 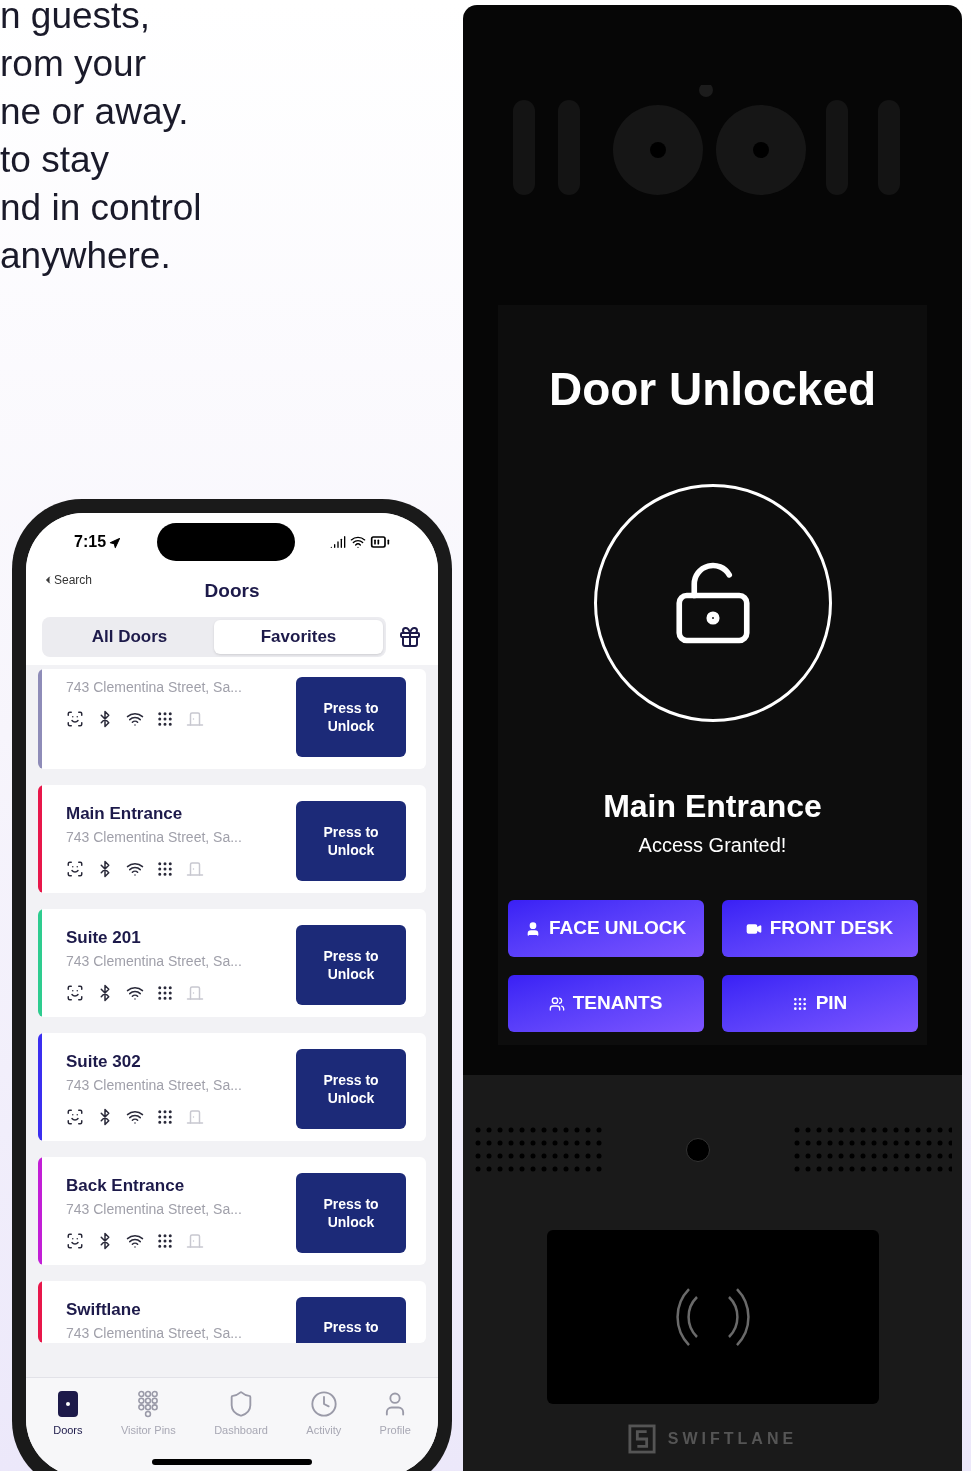 What do you see at coordinates (556, 1003) in the screenshot?
I see `people-icon` at bounding box center [556, 1003].